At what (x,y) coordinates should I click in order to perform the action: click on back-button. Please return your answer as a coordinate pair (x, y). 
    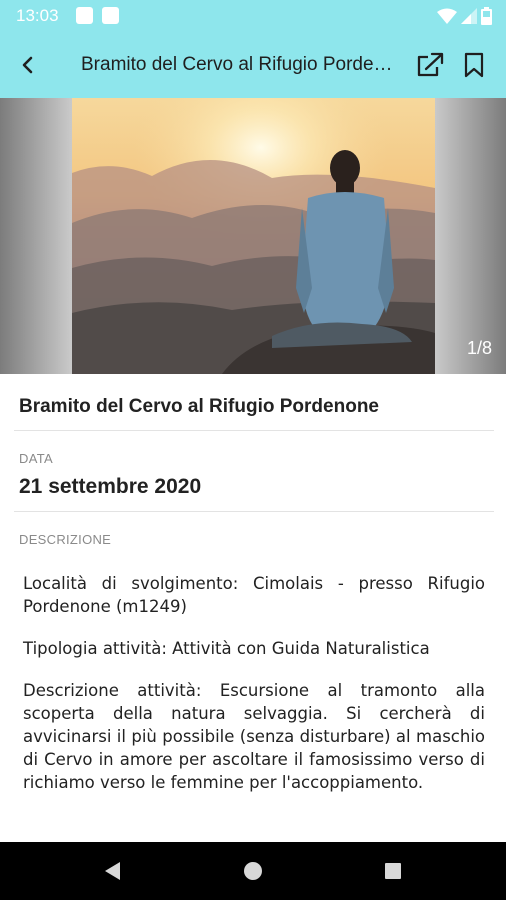
    Looking at the image, I should click on (28, 65).